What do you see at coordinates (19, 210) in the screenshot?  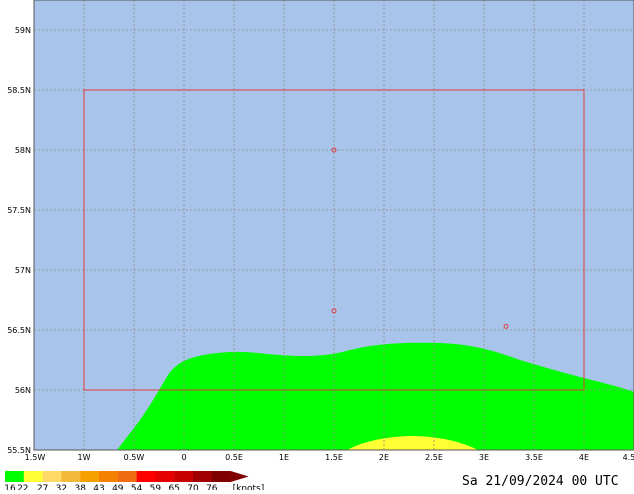 I see `lat-tick-label: 57.5N` at bounding box center [19, 210].